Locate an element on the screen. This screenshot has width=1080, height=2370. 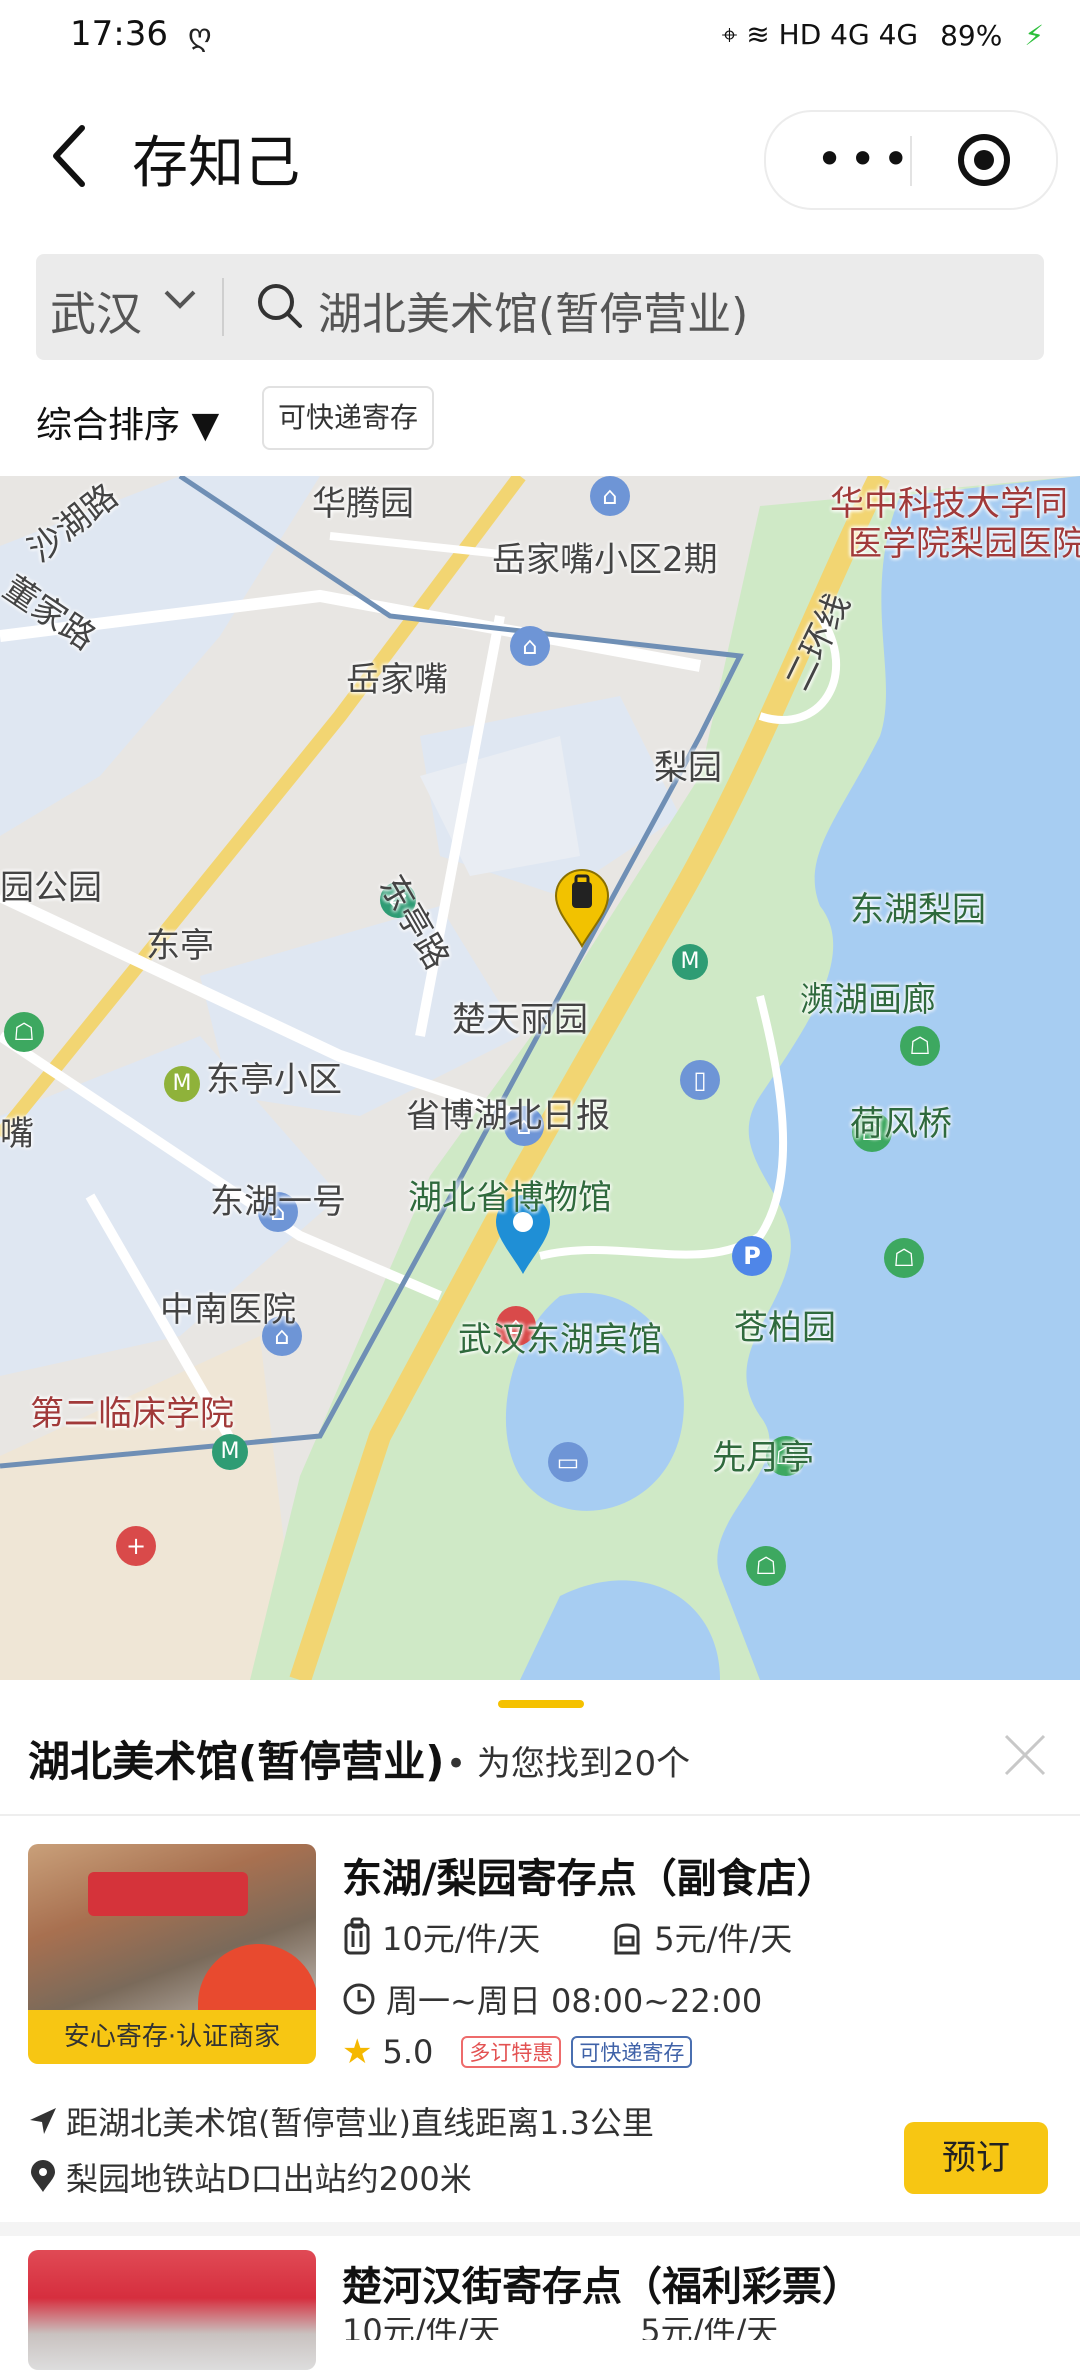
more-icon: ••• is located at coordinates (865, 159).